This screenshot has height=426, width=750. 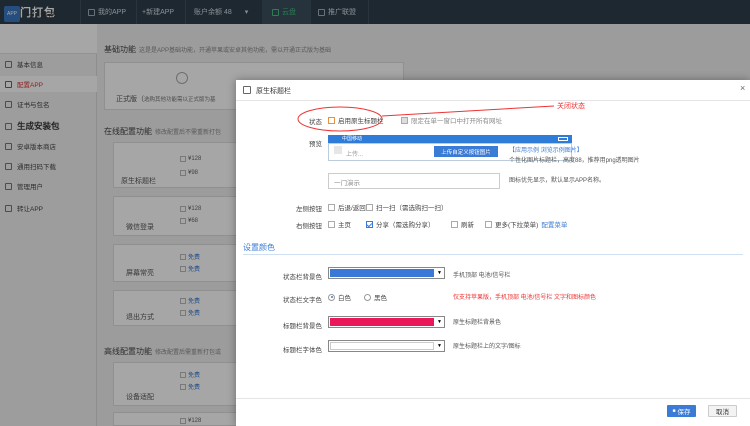 I want to click on title-text-hint: 原生标题栏上的文字/图标, so click(x=487, y=347).